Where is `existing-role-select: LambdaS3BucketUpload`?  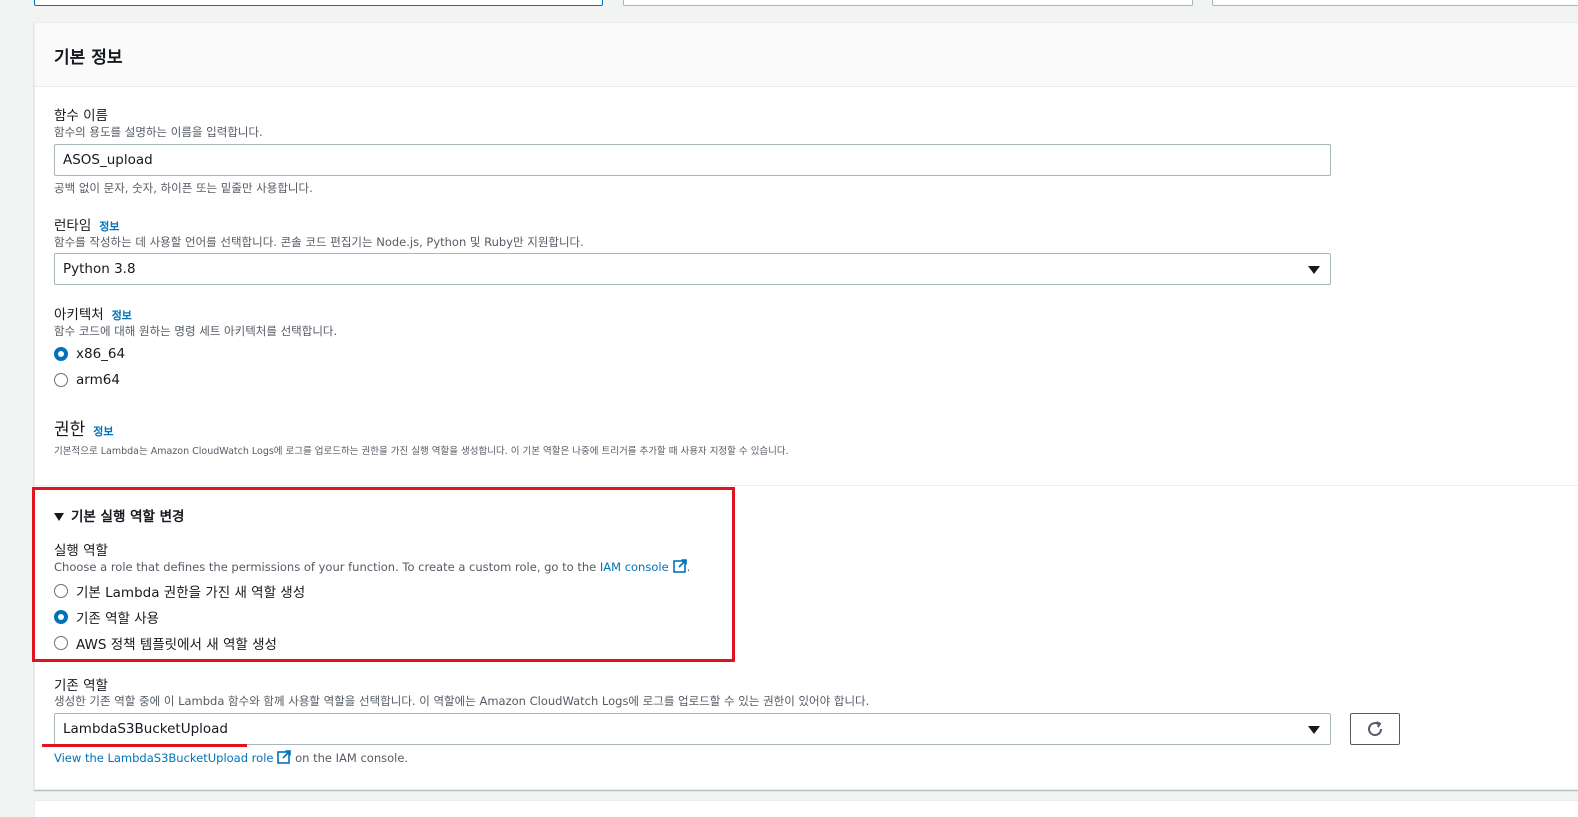 existing-role-select: LambdaS3BucketUpload is located at coordinates (692, 729).